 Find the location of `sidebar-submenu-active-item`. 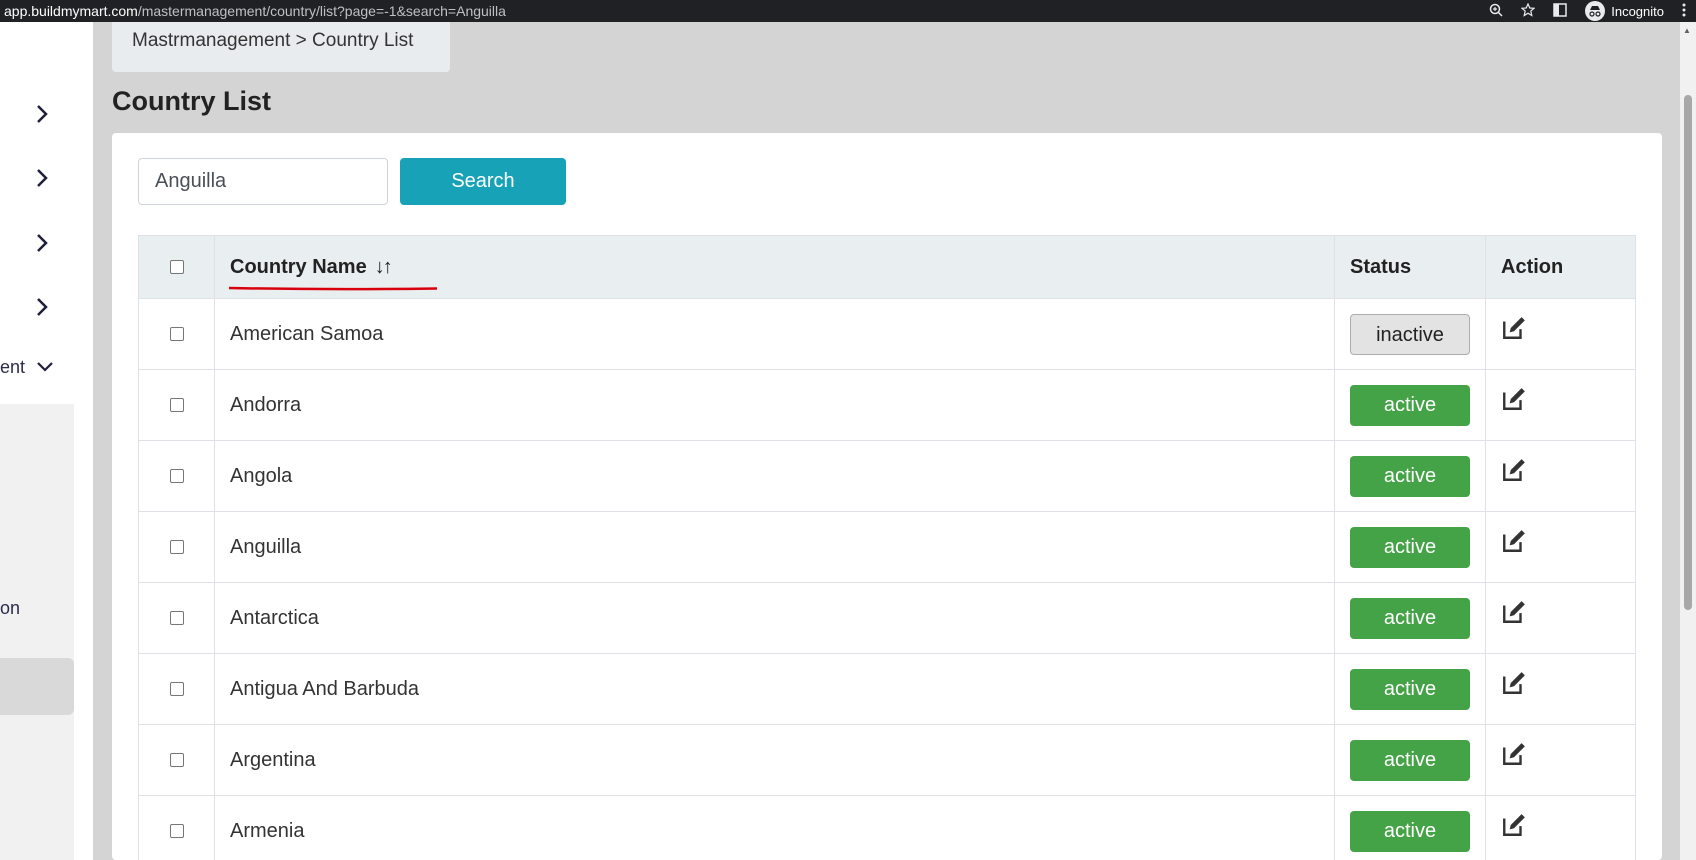

sidebar-submenu-active-item is located at coordinates (37, 686).